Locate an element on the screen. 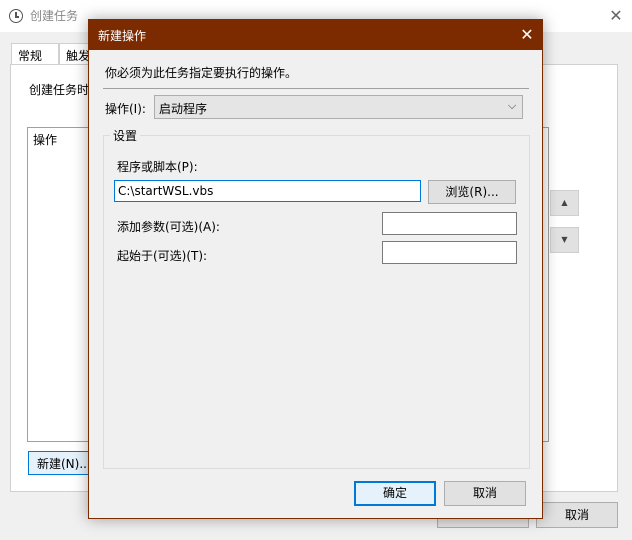 The image size is (632, 540). start-in-label: 起始于(可选)(T): is located at coordinates (162, 256).